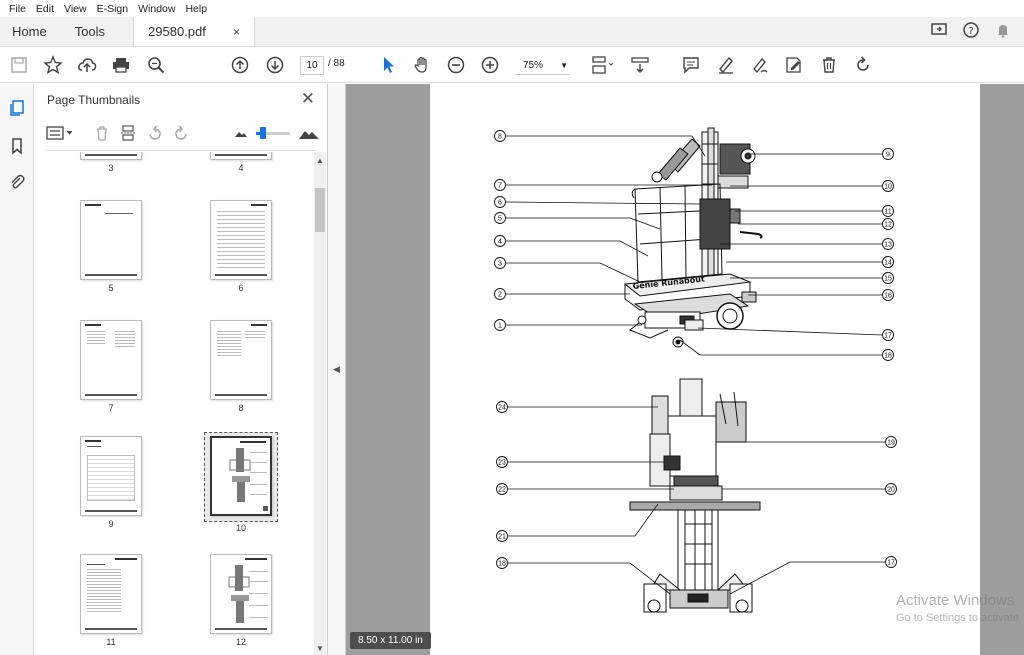  Describe the element at coordinates (640, 65) in the screenshot. I see `scroll-mode-icon` at that location.